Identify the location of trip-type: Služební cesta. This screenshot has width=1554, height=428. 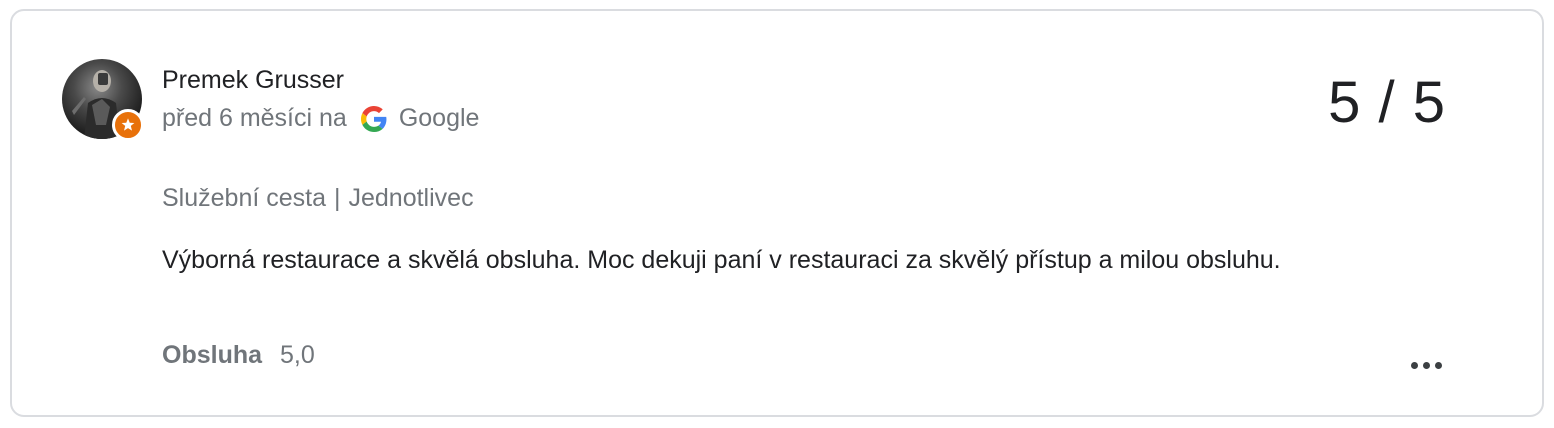
(244, 198).